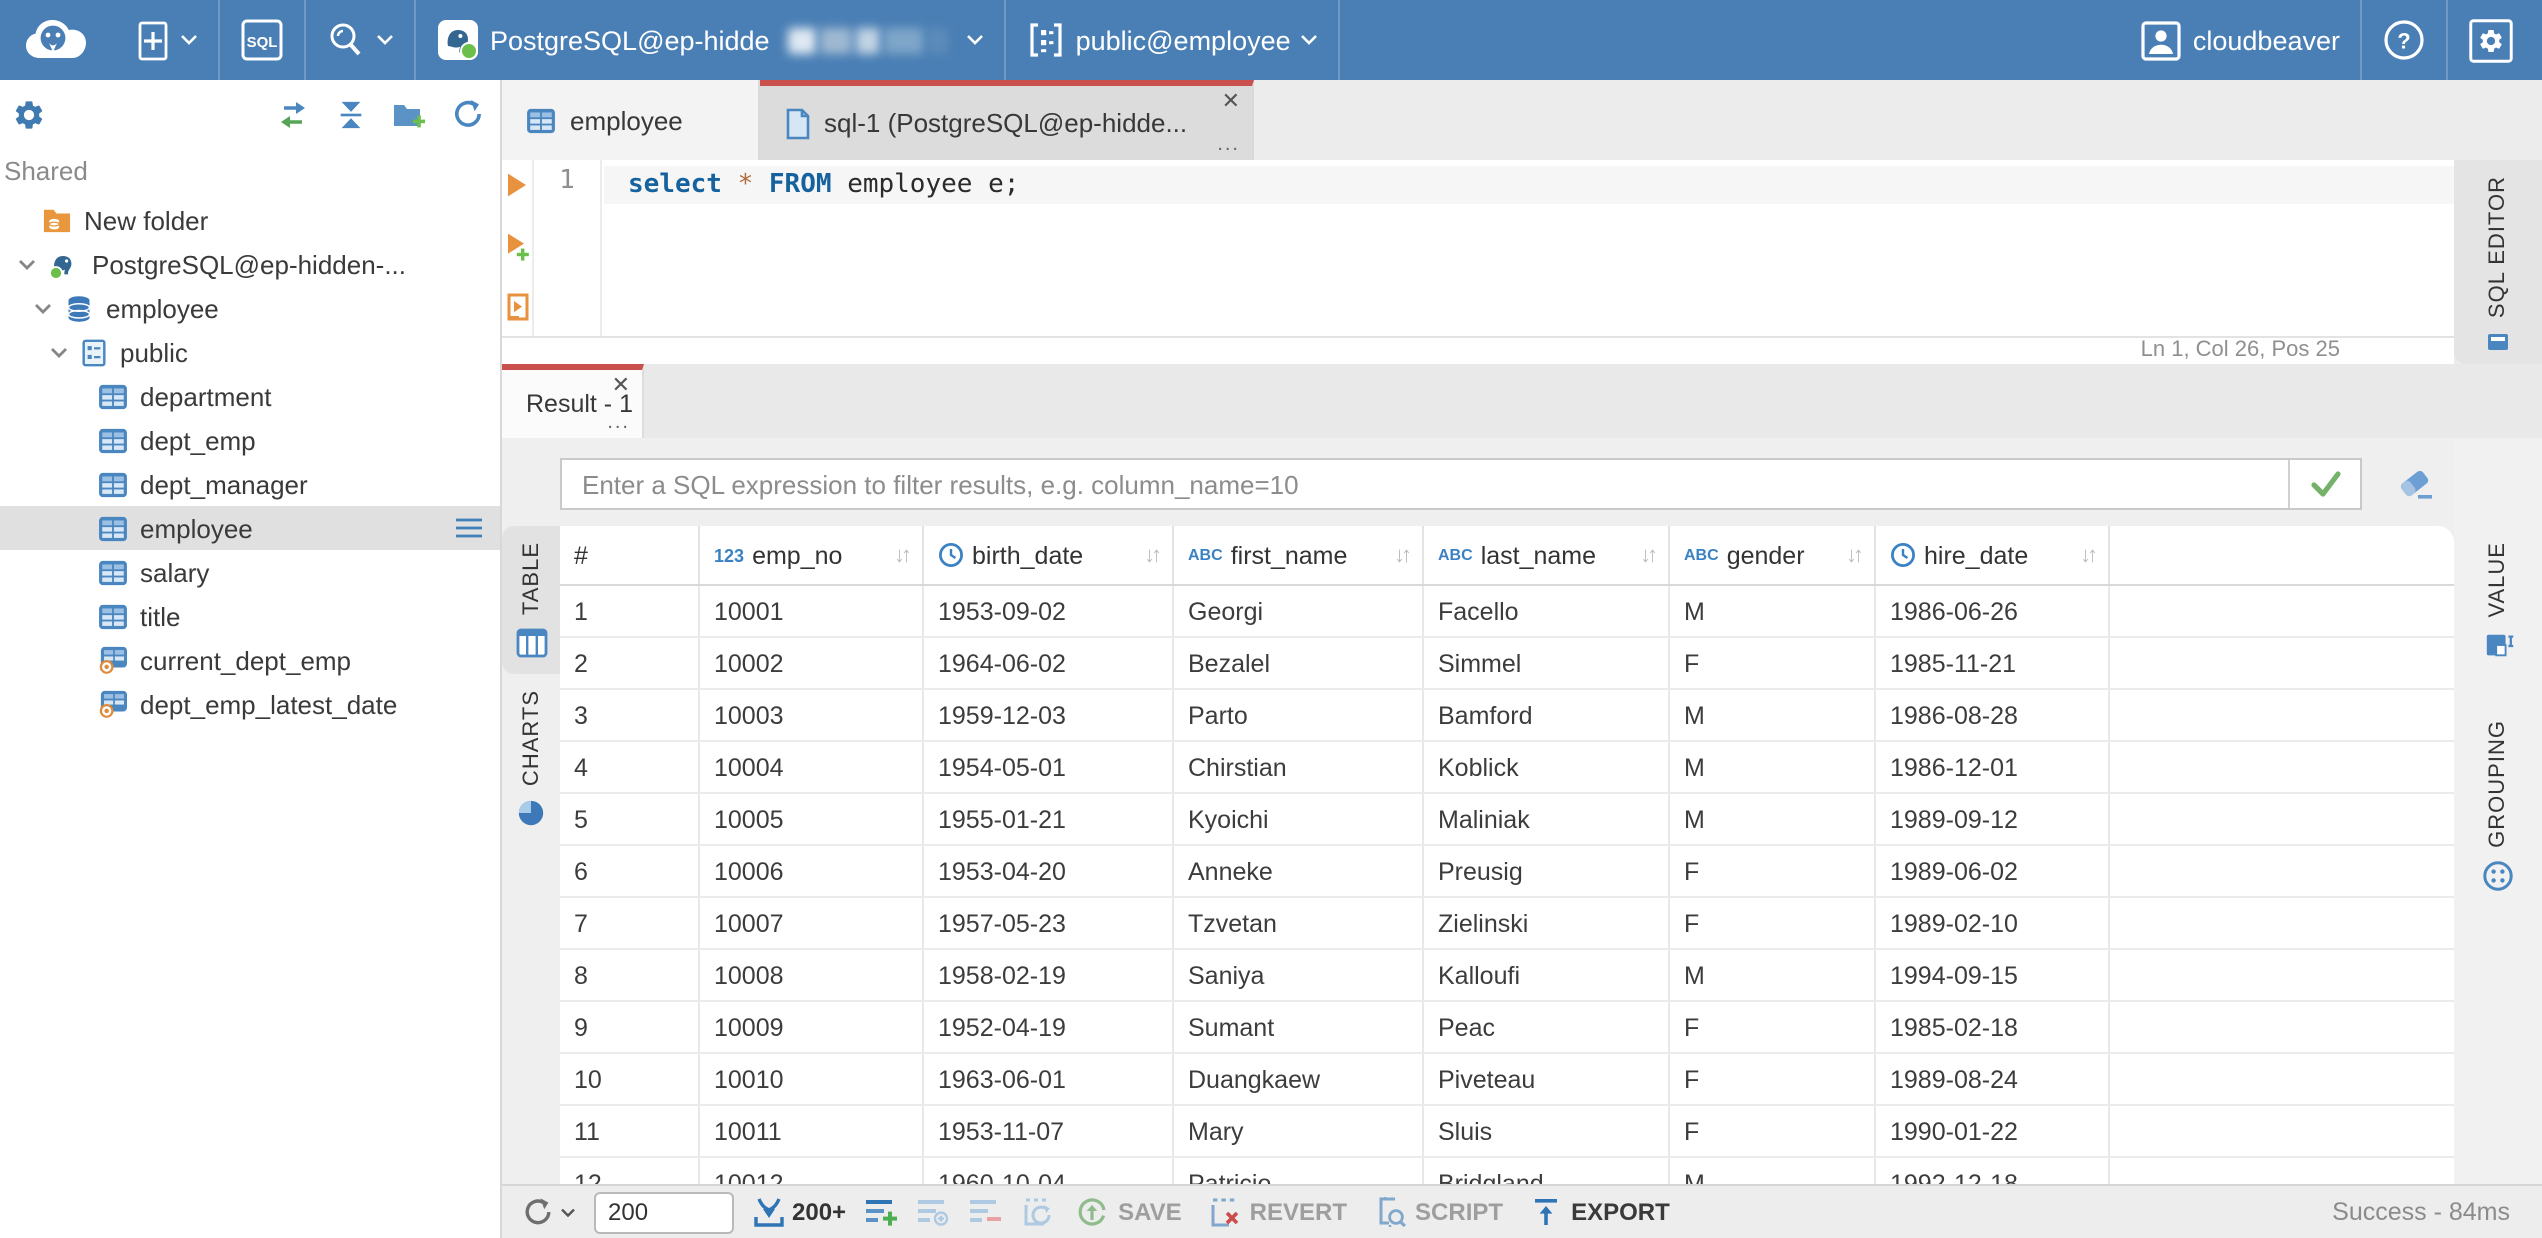  What do you see at coordinates (1993, 1027) in the screenshot?
I see `cell-hire-date: 1985-02-18` at bounding box center [1993, 1027].